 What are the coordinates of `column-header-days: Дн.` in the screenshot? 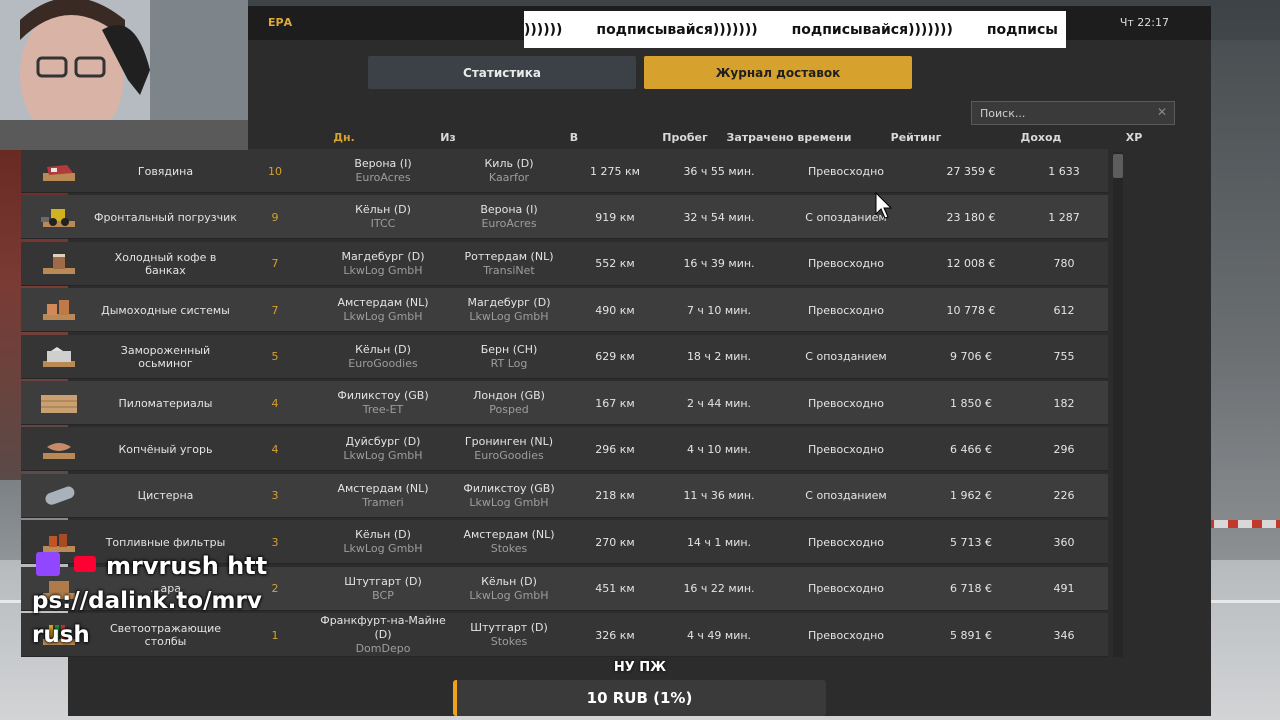 It's located at (344, 137).